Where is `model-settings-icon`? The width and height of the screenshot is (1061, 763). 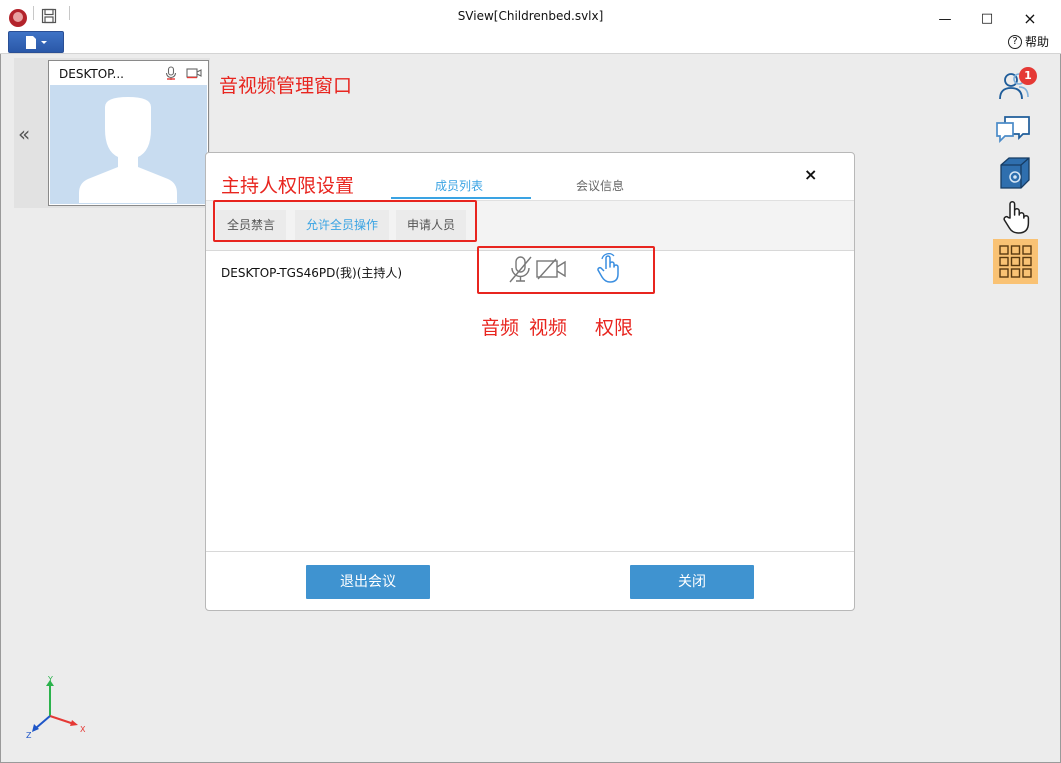 model-settings-icon is located at coordinates (1015, 173).